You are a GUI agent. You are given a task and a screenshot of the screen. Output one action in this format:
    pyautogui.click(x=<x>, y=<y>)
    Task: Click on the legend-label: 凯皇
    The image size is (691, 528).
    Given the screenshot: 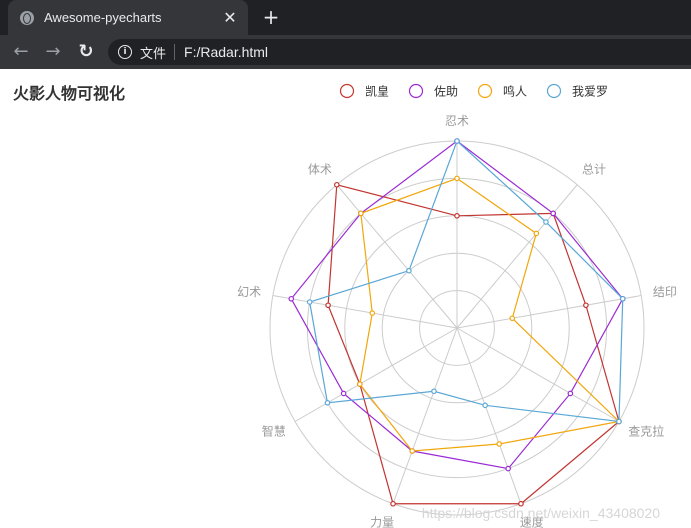 What is the action you would take?
    pyautogui.click(x=377, y=92)
    